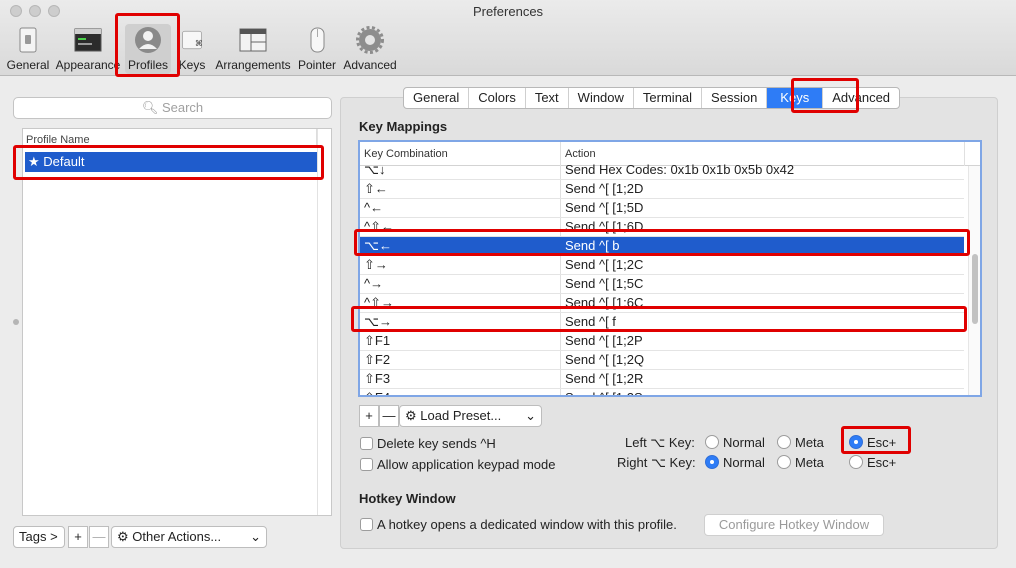 This screenshot has width=1016, height=568. I want to click on key-combination-header: Key Combination, so click(406, 154).